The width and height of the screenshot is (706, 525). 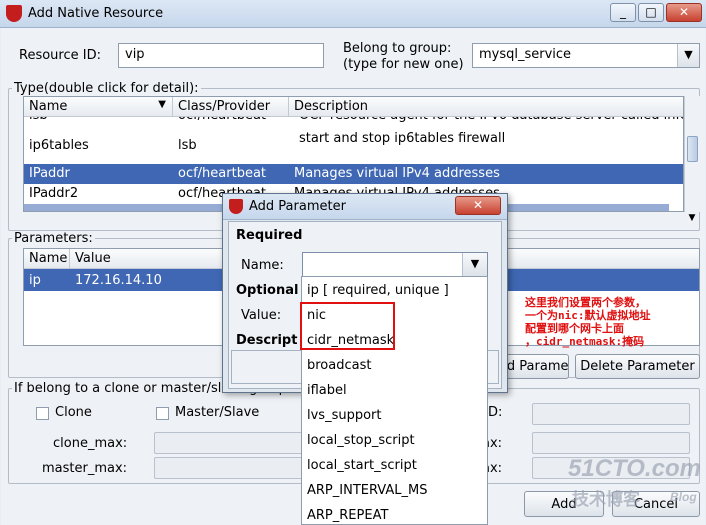 I want to click on dialog-close-button: ✕, so click(x=478, y=205).